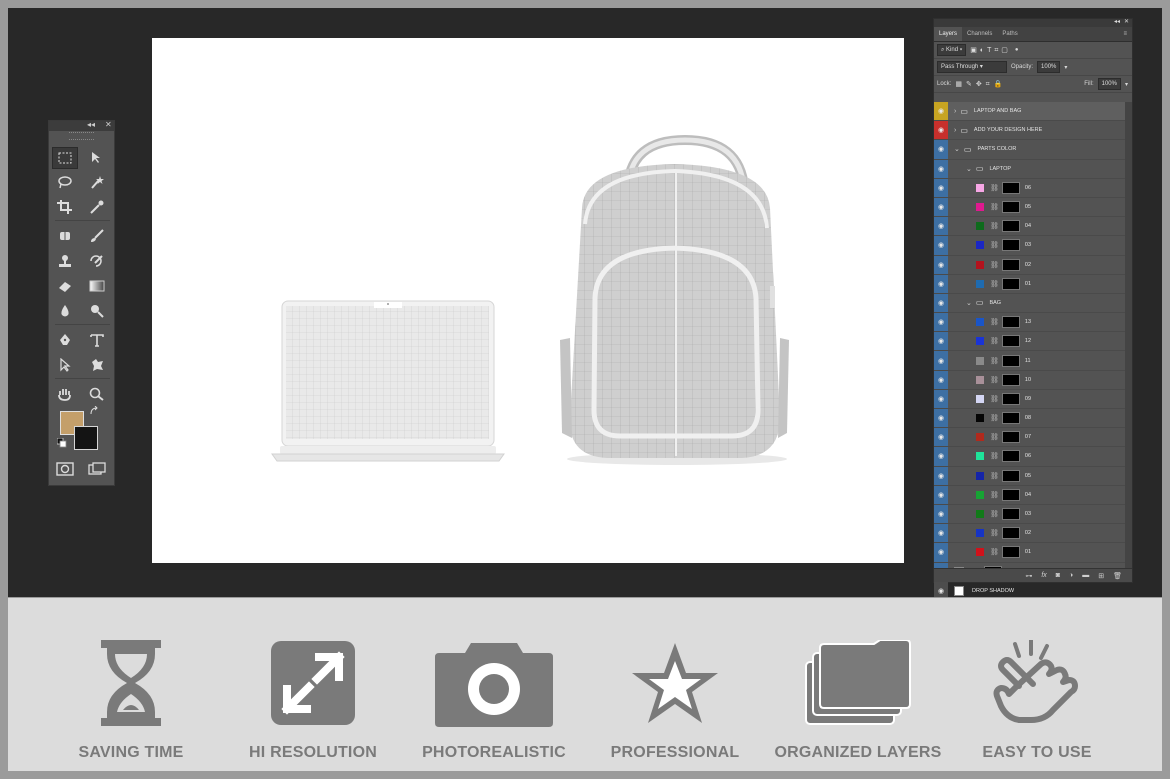 The image size is (1170, 779). What do you see at coordinates (1030, 361) in the screenshot?
I see `layer-row: ◉ ⛓ 11` at bounding box center [1030, 361].